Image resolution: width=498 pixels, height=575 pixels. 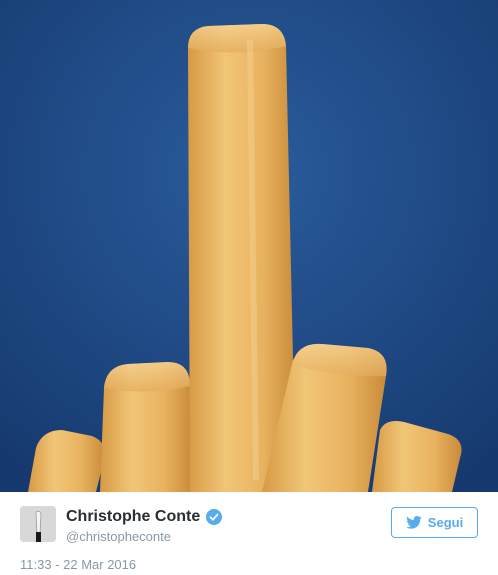 I want to click on twitter-bird-icon, so click(x=413, y=522).